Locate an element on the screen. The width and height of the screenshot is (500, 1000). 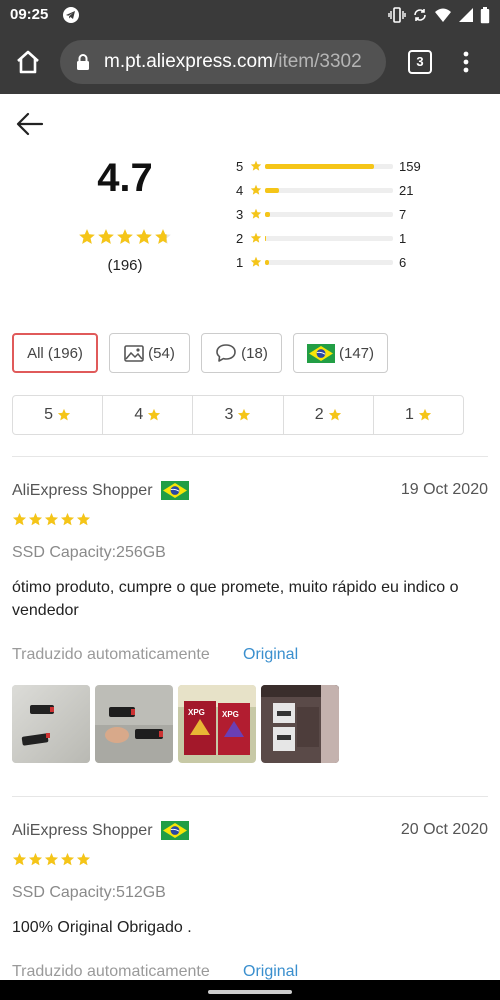
star-filter-label: 5 is located at coordinates (49, 414).